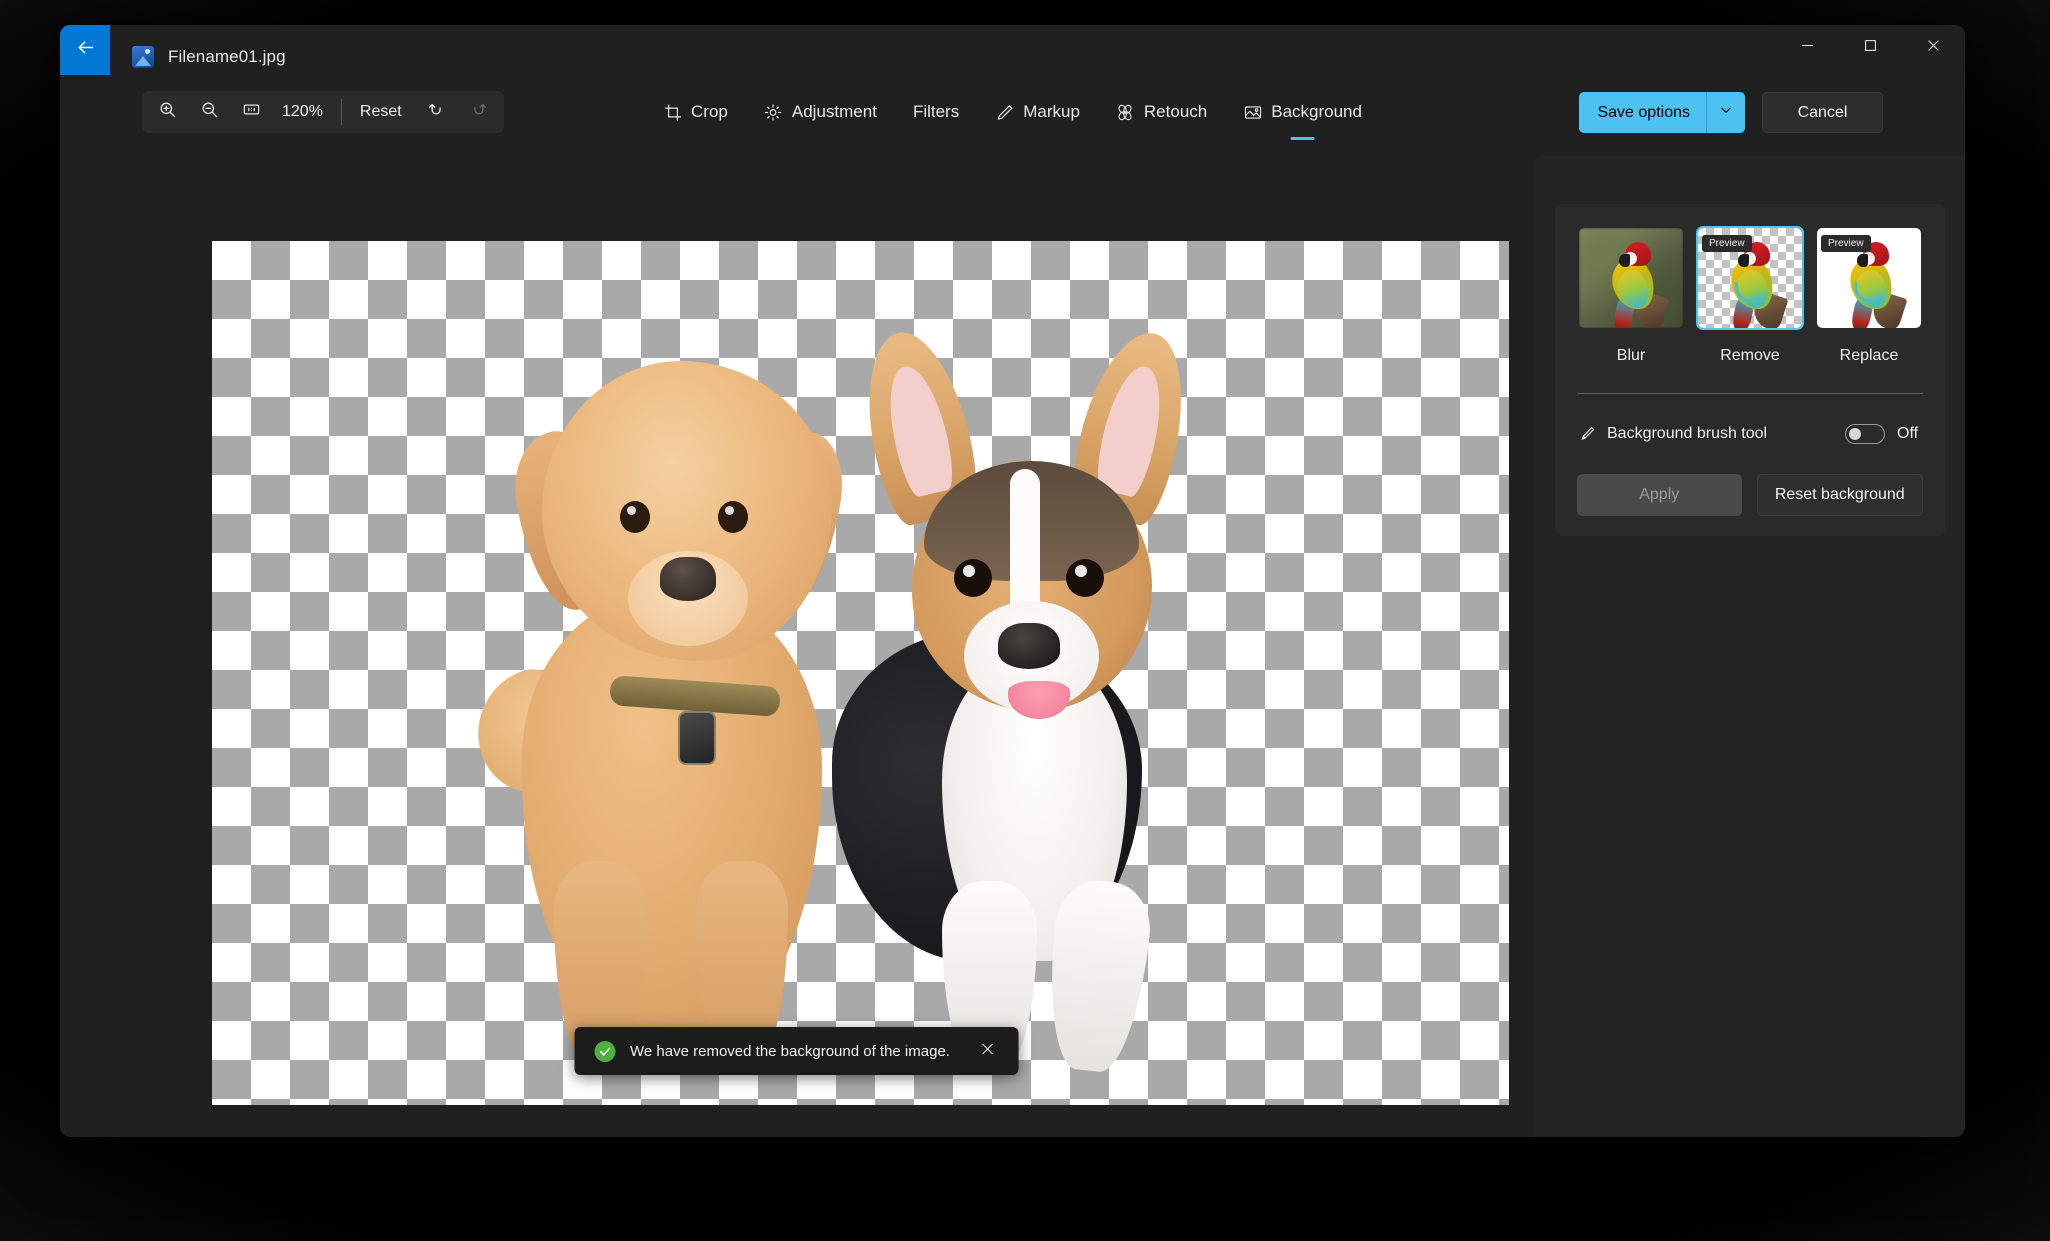 This screenshot has width=2050, height=1241. What do you see at coordinates (834, 111) in the screenshot?
I see `tab-label: Adjustment` at bounding box center [834, 111].